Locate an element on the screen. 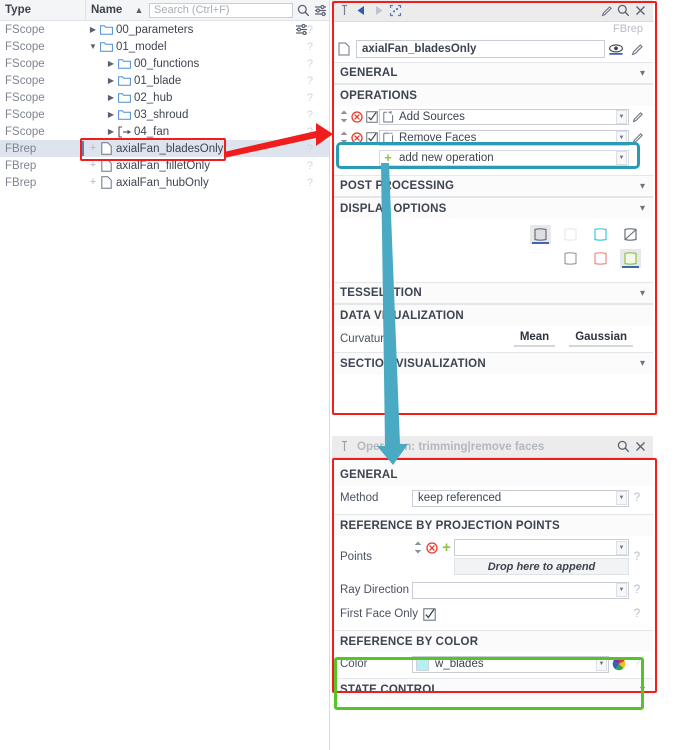 The image size is (685, 750). tree-row: FScope ▶ 03_shroud? is located at coordinates (164, 114).